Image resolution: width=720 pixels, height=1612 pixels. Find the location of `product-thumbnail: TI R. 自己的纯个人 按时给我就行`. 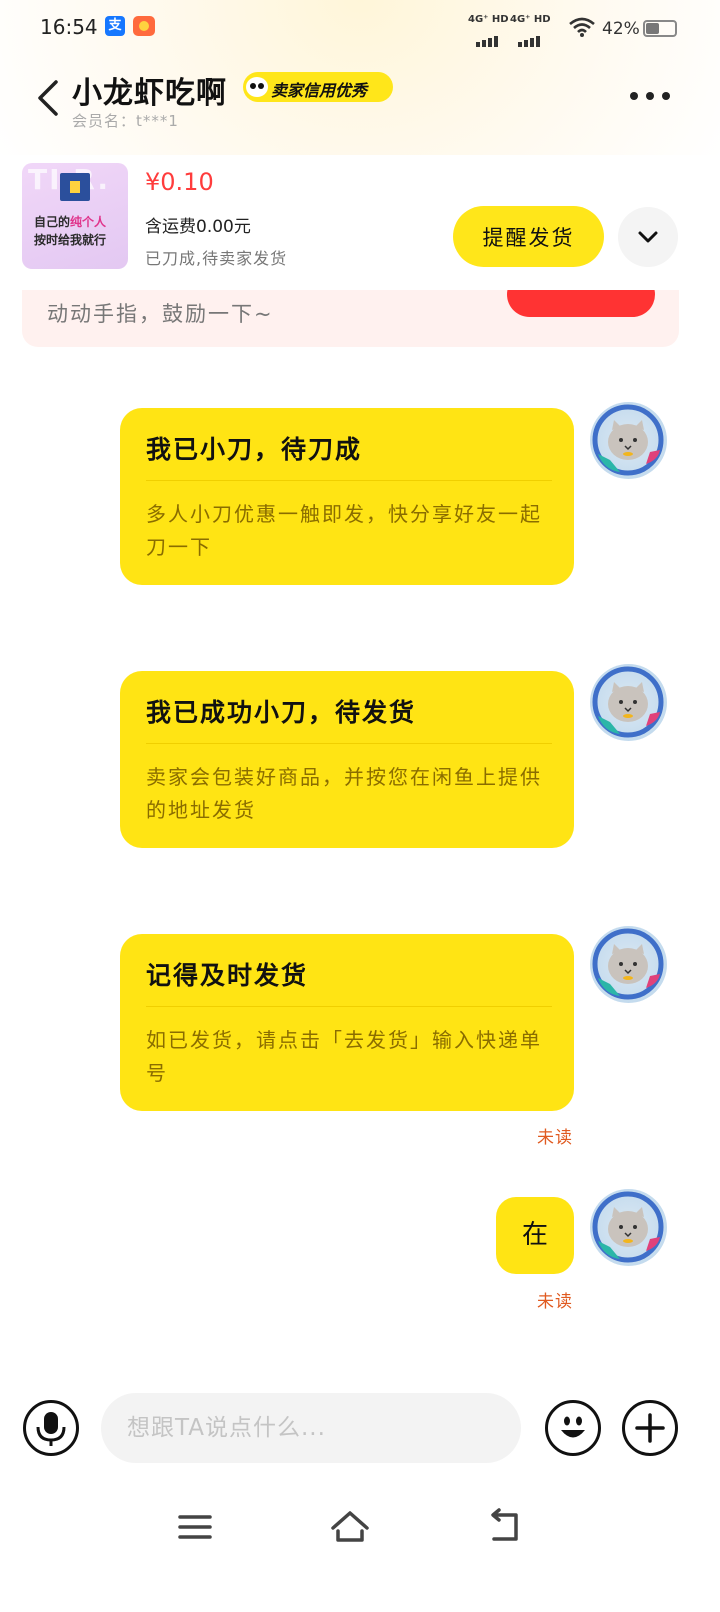

product-thumbnail: TI R. 自己的纯个人 按时给我就行 is located at coordinates (75, 216).